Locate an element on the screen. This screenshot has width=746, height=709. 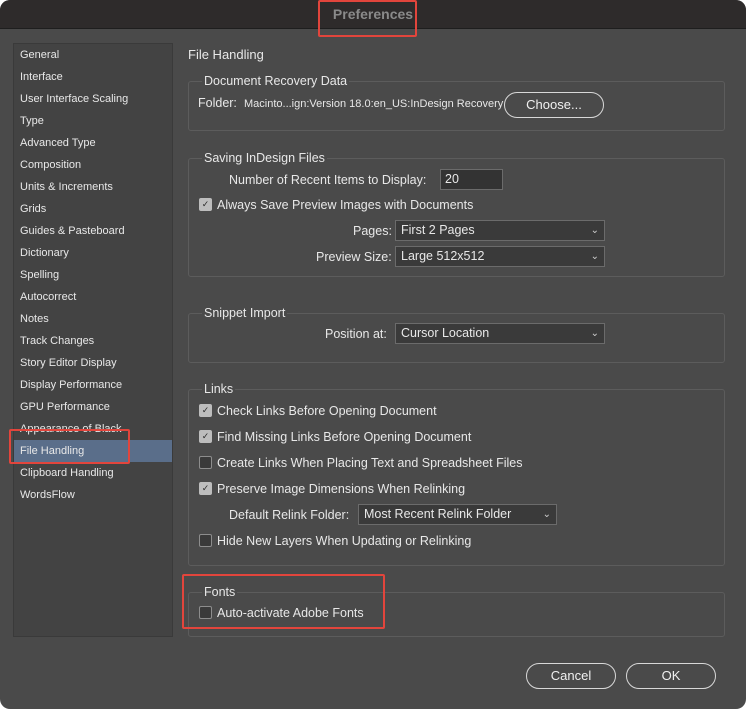
save-preview-checkbox: ✓ is located at coordinates (205, 204).